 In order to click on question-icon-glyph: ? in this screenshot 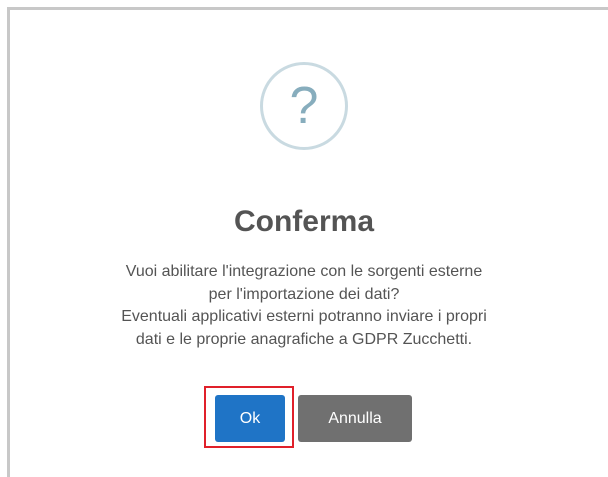, I will do `click(304, 106)`.